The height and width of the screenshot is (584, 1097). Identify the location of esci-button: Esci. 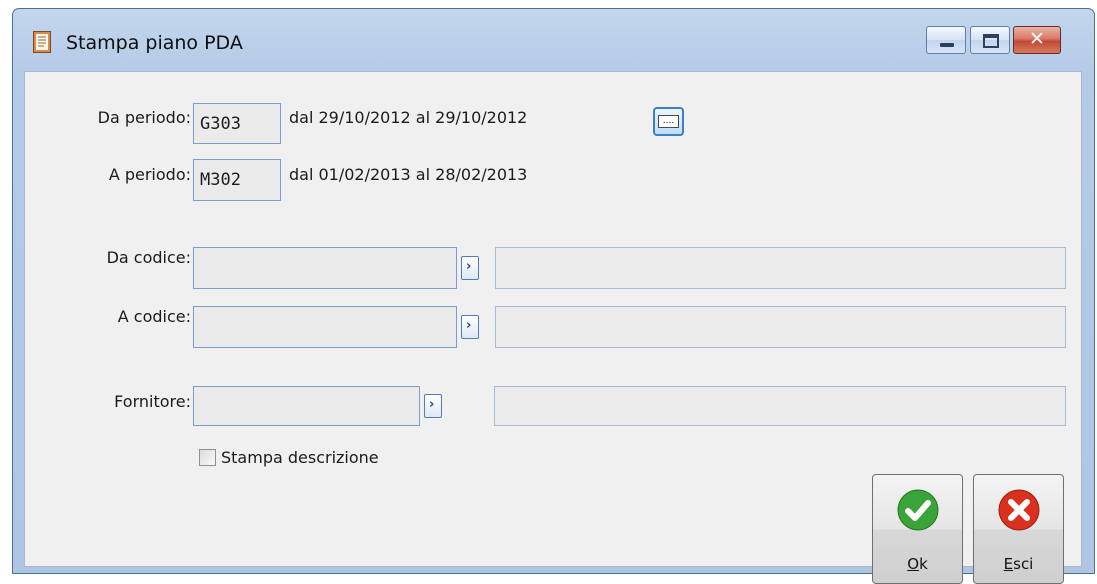
(1018, 529).